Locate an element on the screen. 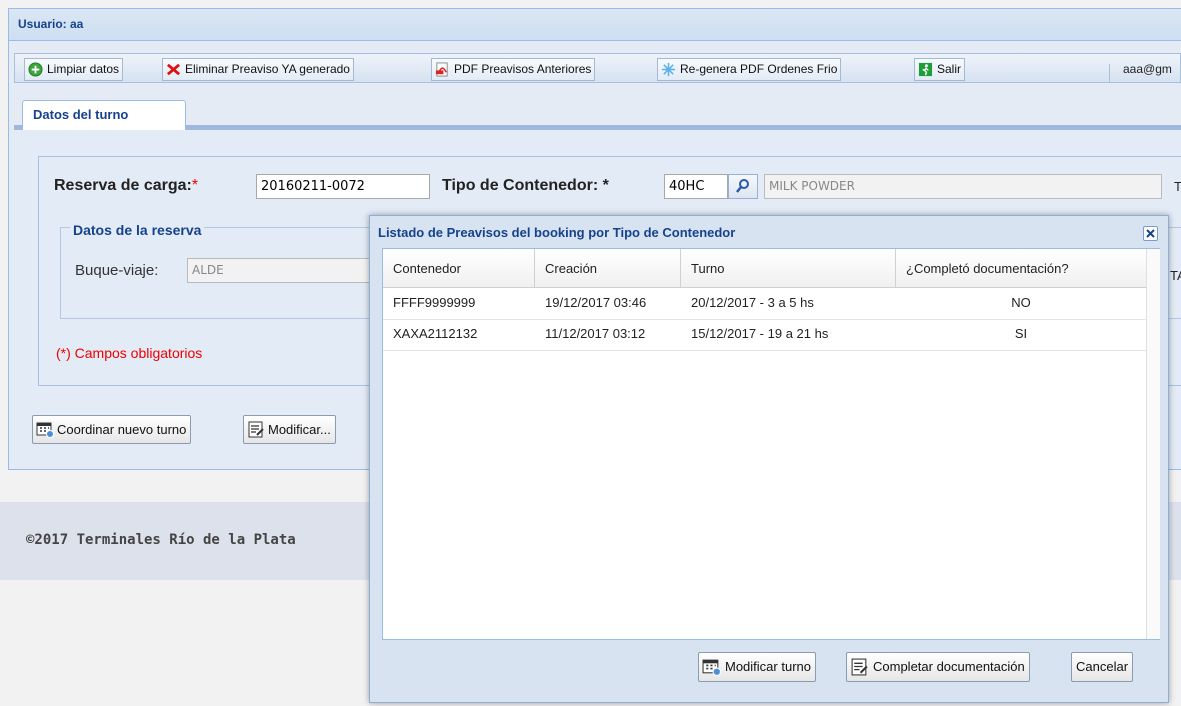  required-fields-note: (*) Campos obligatorios is located at coordinates (129, 353).